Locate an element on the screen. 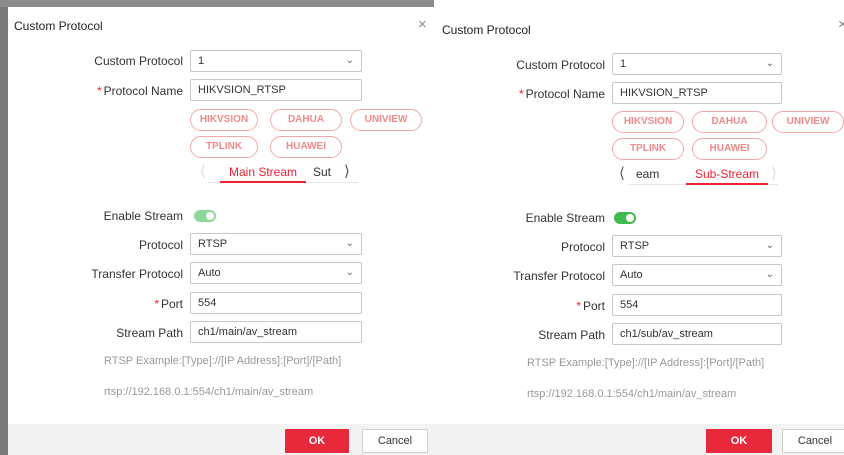 Image resolution: width=844 pixels, height=455 pixels. background-window-edge is located at coordinates (4, 227).